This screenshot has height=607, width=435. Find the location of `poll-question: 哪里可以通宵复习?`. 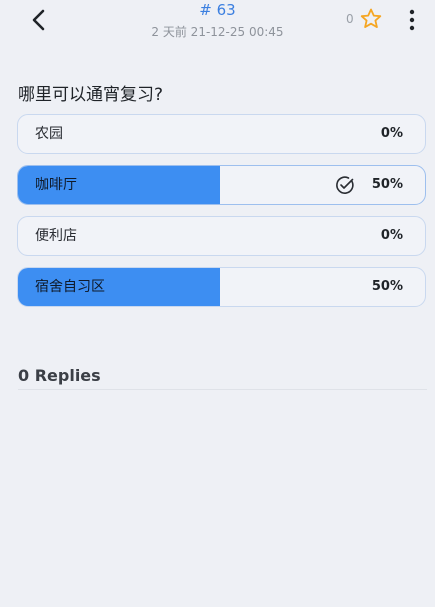

poll-question: 哪里可以通宵复习? is located at coordinates (91, 95).